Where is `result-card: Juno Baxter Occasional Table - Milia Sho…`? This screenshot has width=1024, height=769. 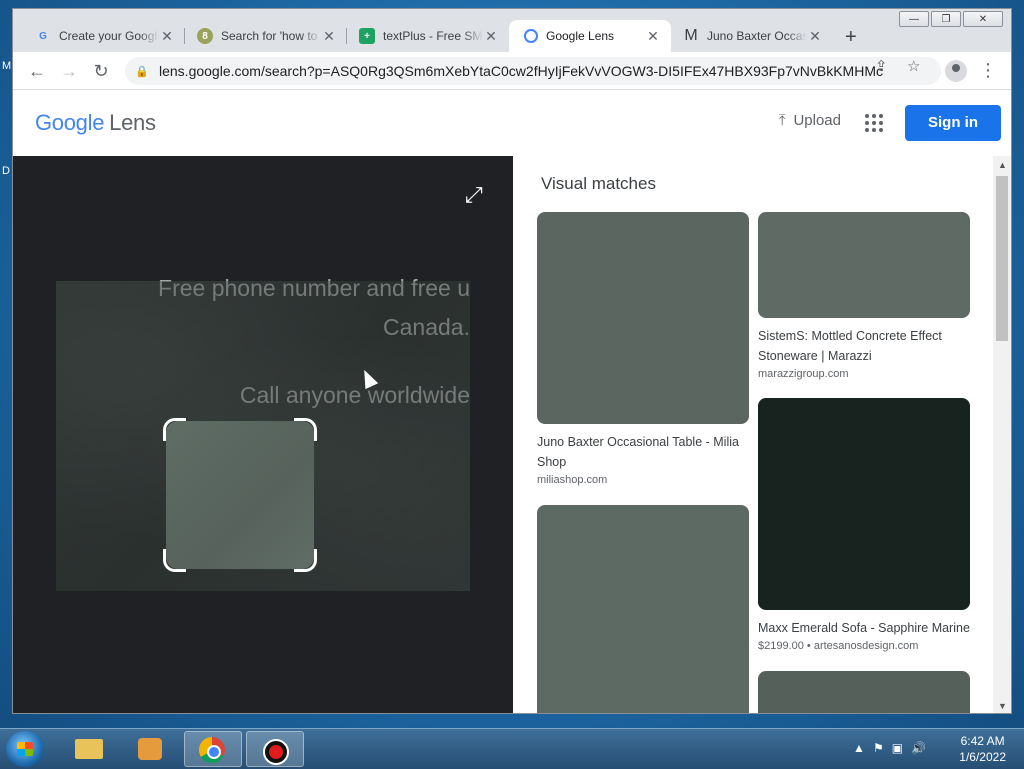
result-card: Juno Baxter Occasional Table - Milia Sho… is located at coordinates (643, 349).